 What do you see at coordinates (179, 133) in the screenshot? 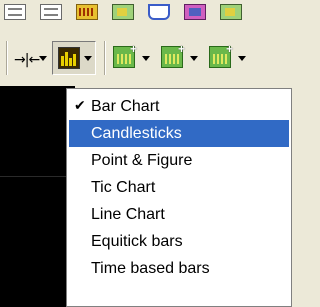
I see `menu-item-candlesticks: Candlesticks` at bounding box center [179, 133].